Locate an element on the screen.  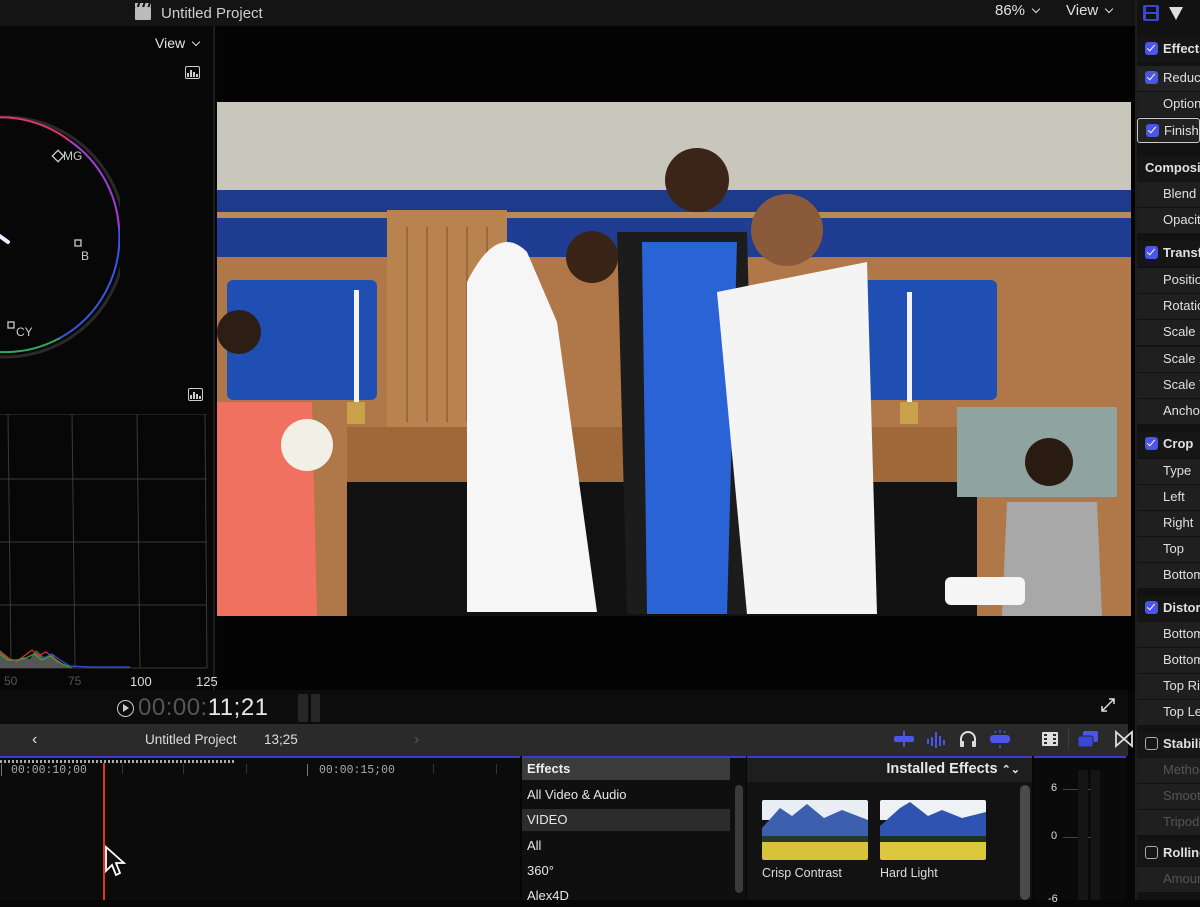
inspector-row-position: Position is located at coordinates (1168, 280).